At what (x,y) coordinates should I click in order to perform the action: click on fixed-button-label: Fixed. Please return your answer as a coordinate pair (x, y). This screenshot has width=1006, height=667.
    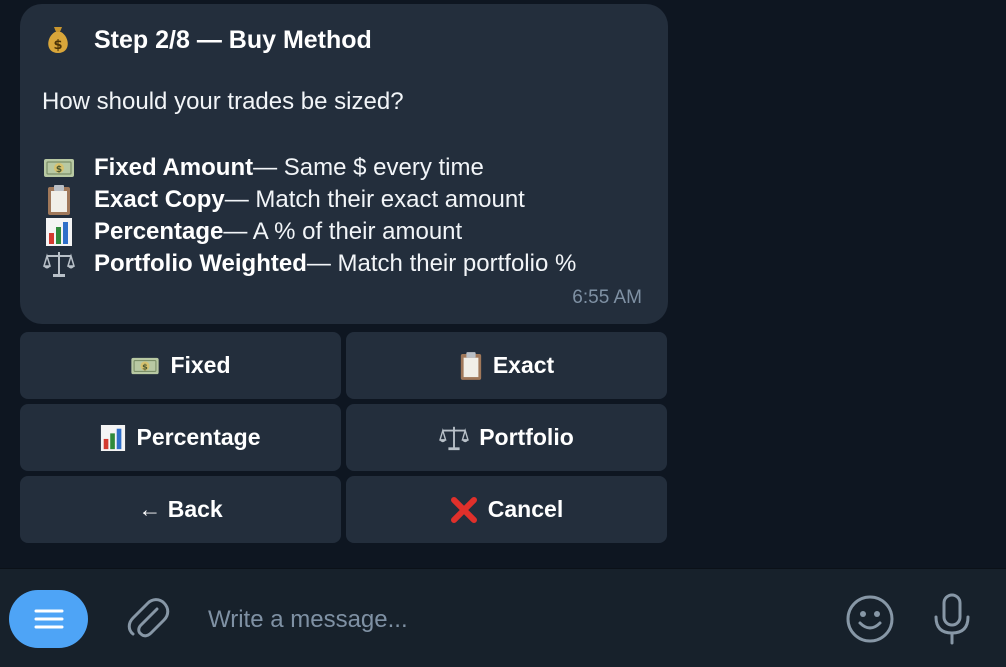
    Looking at the image, I should click on (200, 365).